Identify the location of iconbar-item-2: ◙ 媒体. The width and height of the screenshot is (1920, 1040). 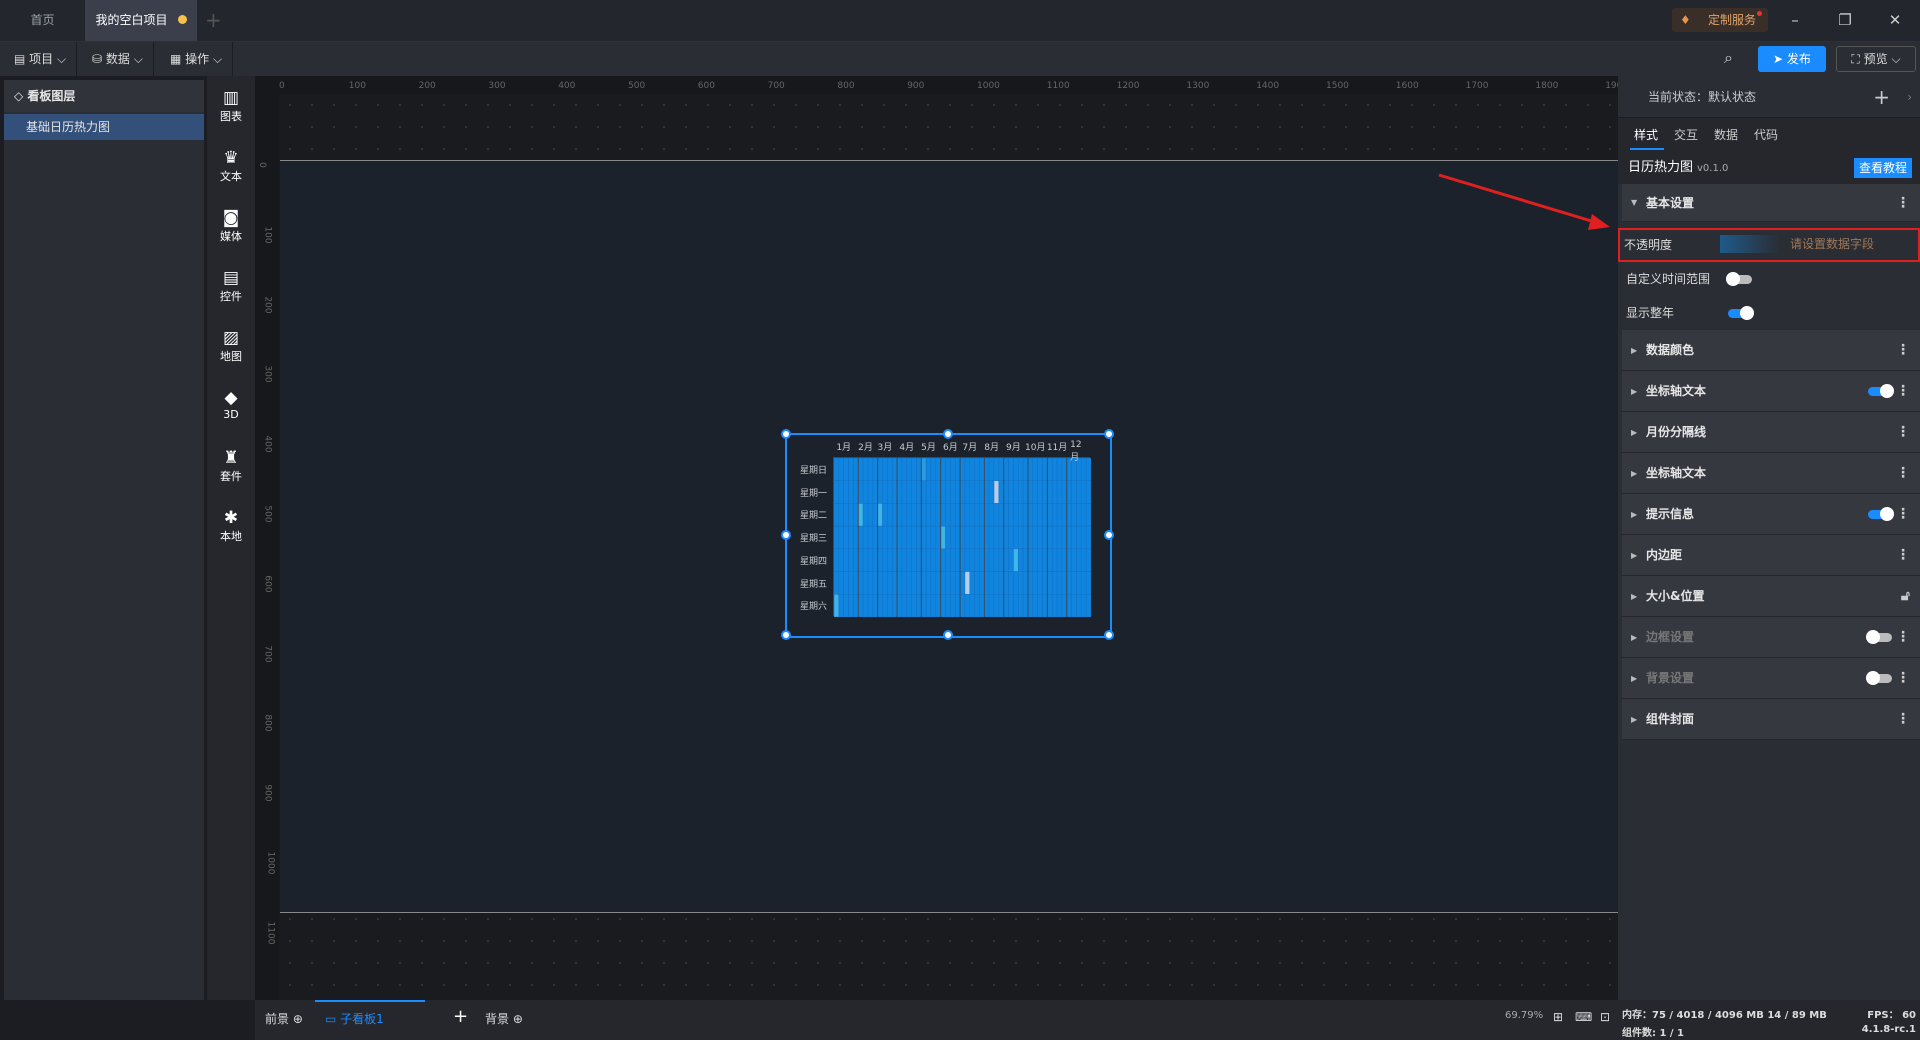
(231, 226).